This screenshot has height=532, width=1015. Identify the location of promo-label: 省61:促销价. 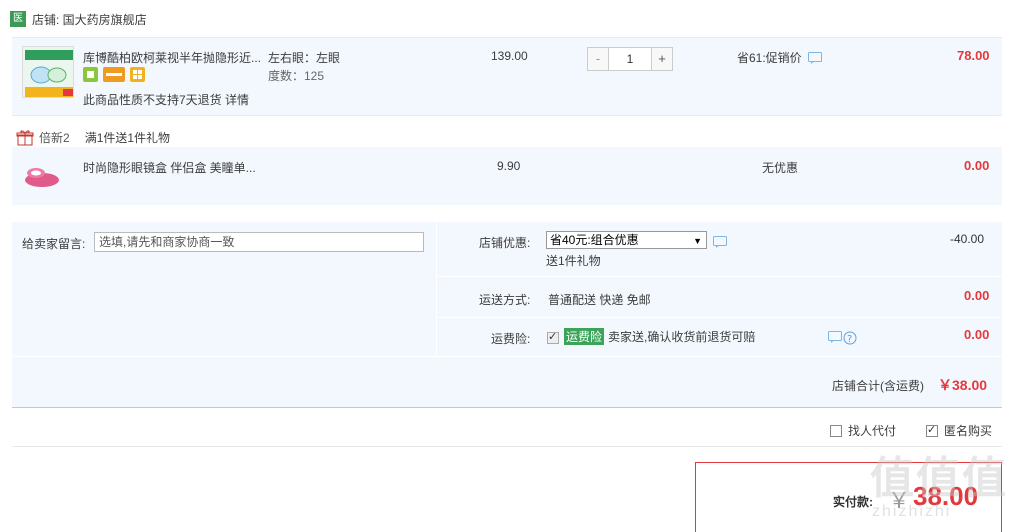
(769, 58).